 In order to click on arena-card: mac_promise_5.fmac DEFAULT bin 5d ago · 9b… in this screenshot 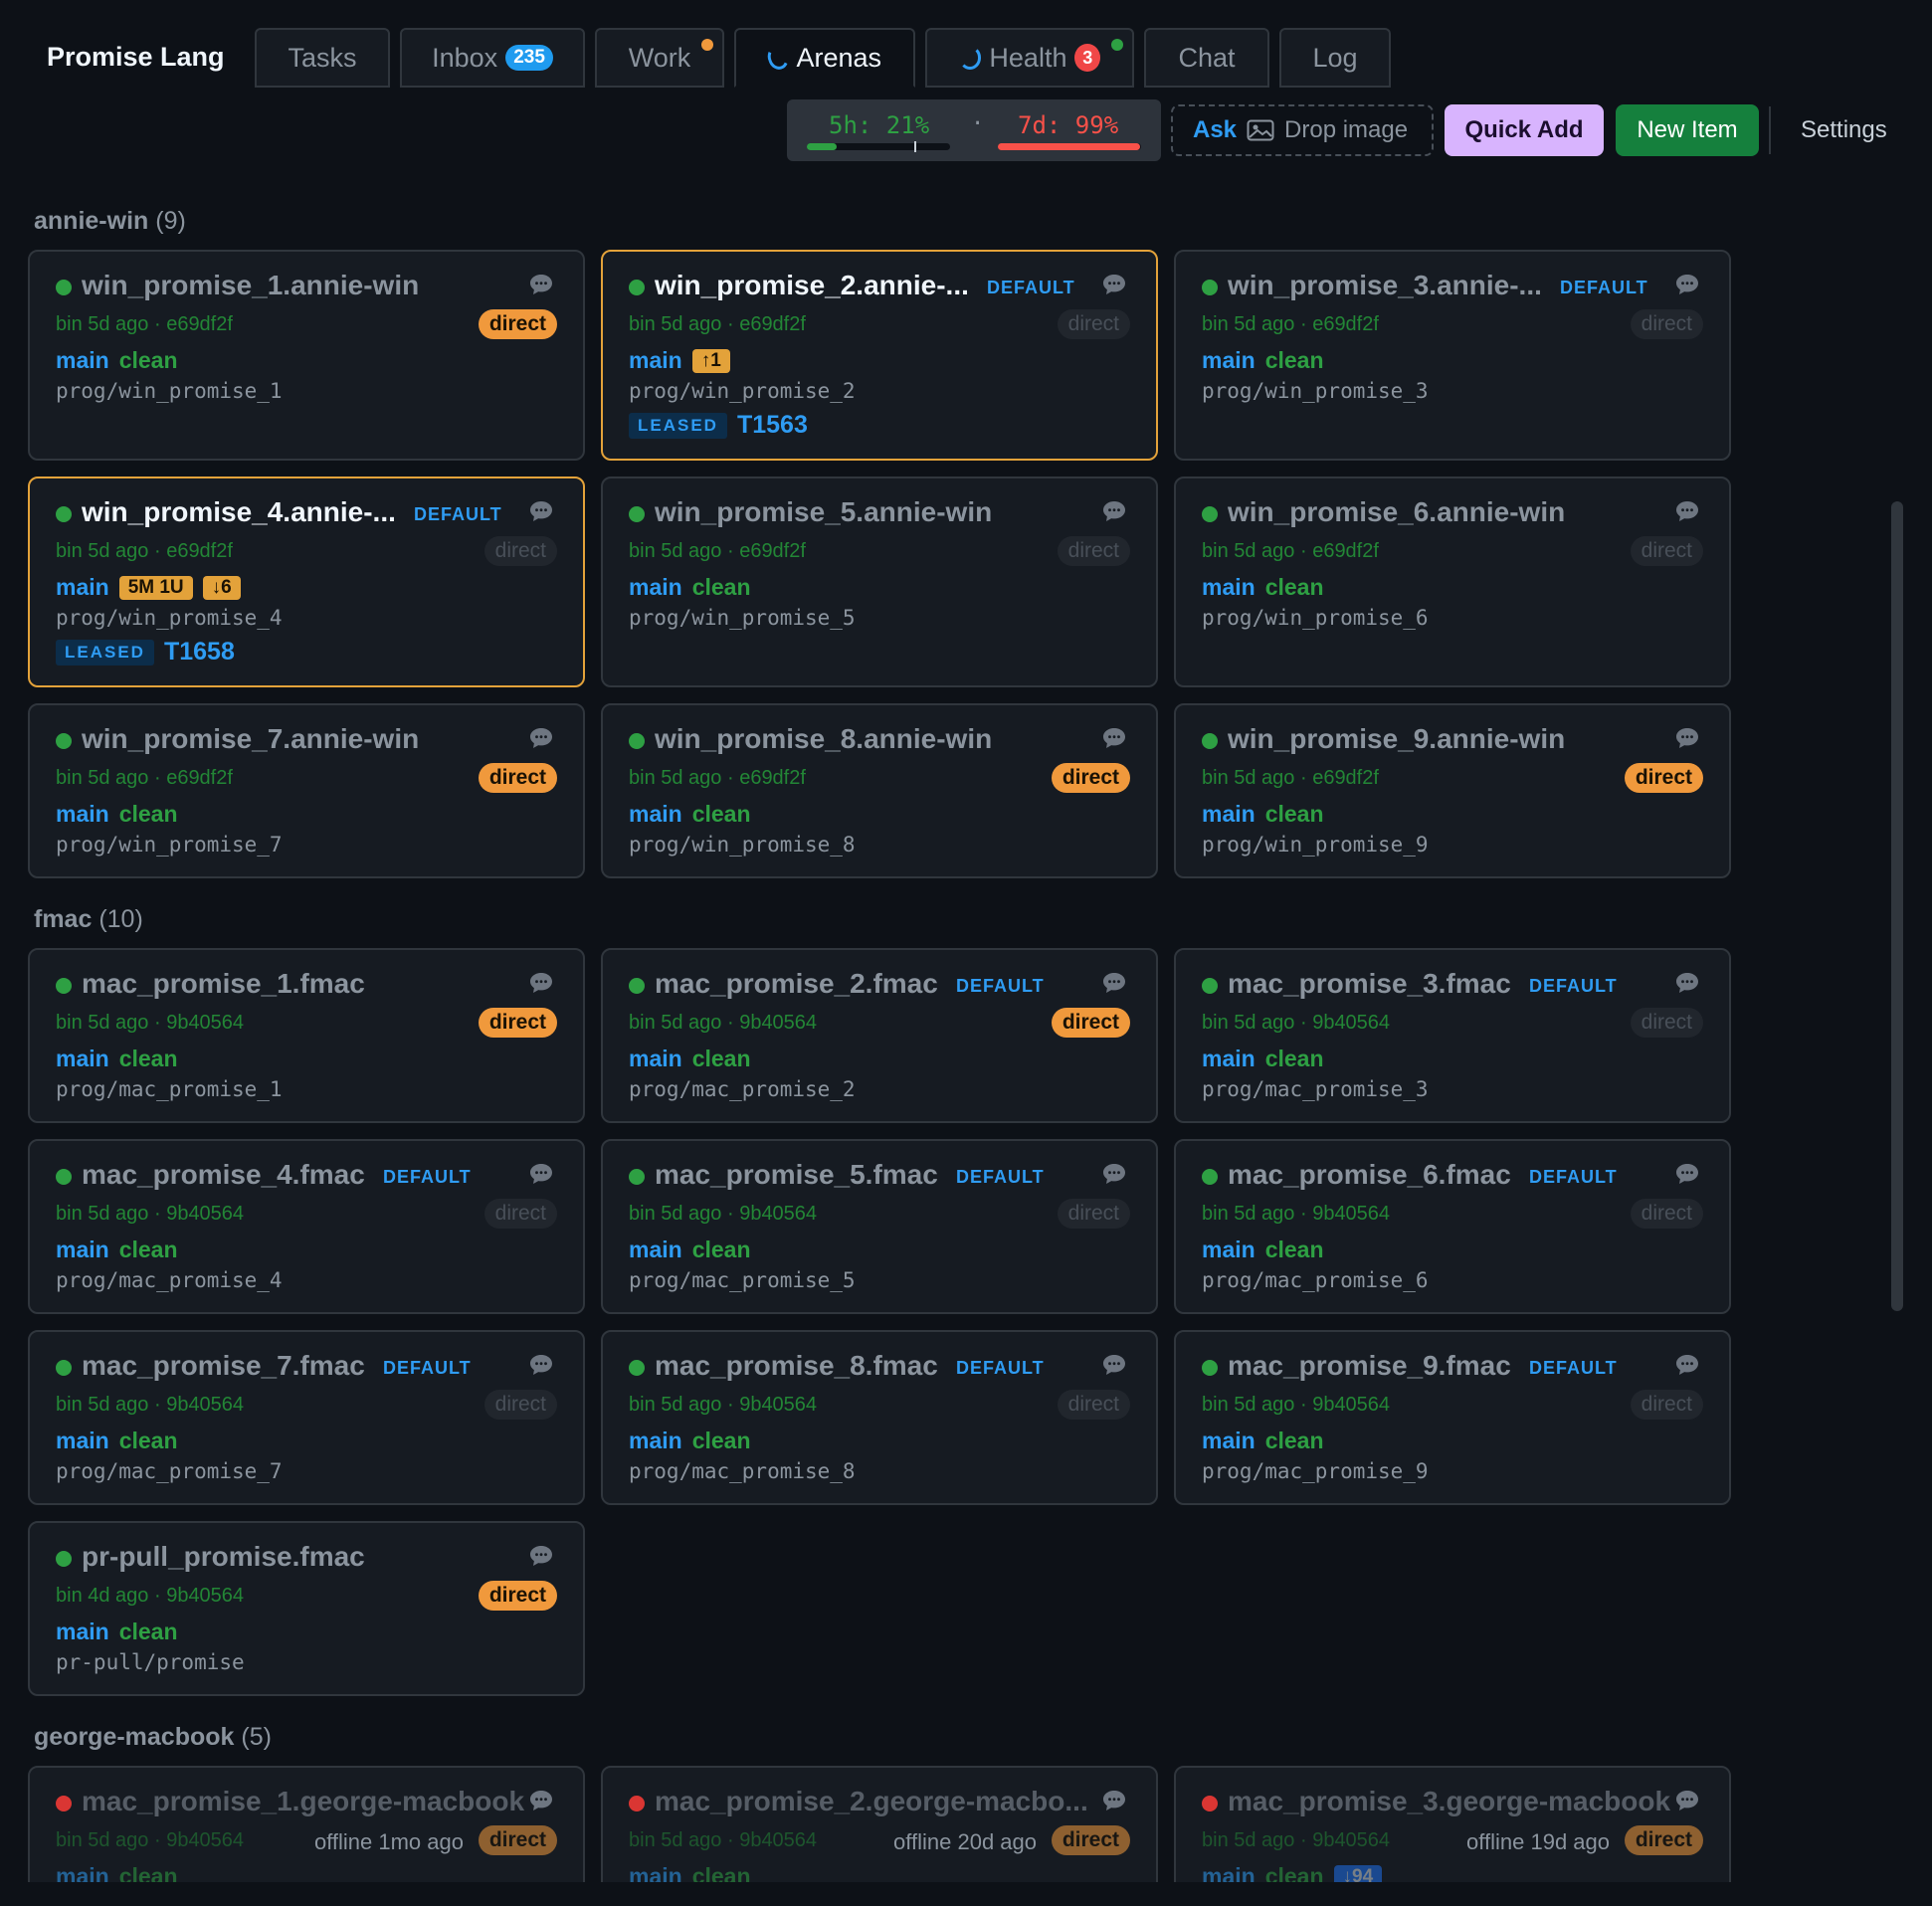, I will do `click(879, 1227)`.